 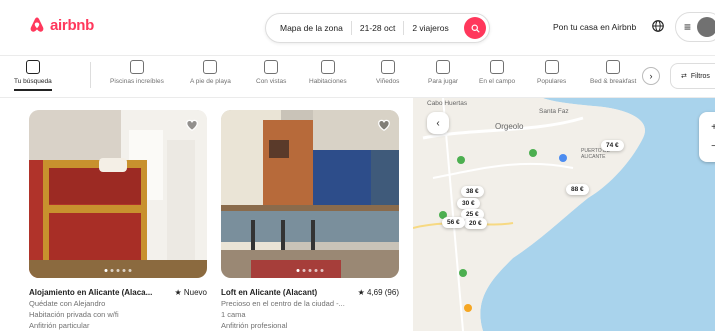 What do you see at coordinates (430, 28) in the screenshot?
I see `search-guests: 2 viajeros` at bounding box center [430, 28].